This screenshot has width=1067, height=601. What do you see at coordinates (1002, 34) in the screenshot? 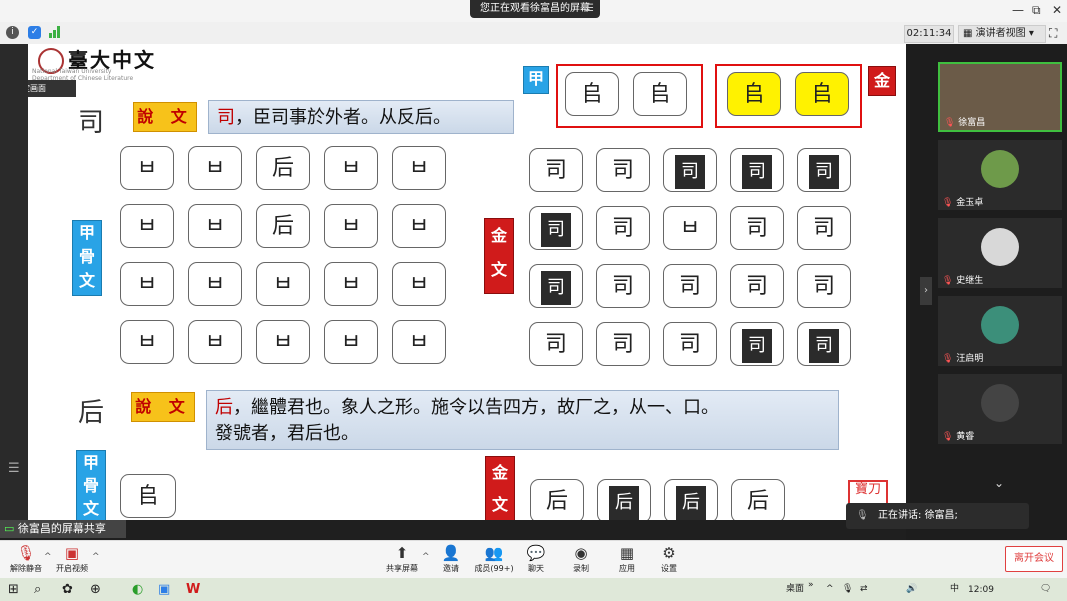
I see `speaker-view-button: ▦ 演讲者视图 ▾` at bounding box center [1002, 34].